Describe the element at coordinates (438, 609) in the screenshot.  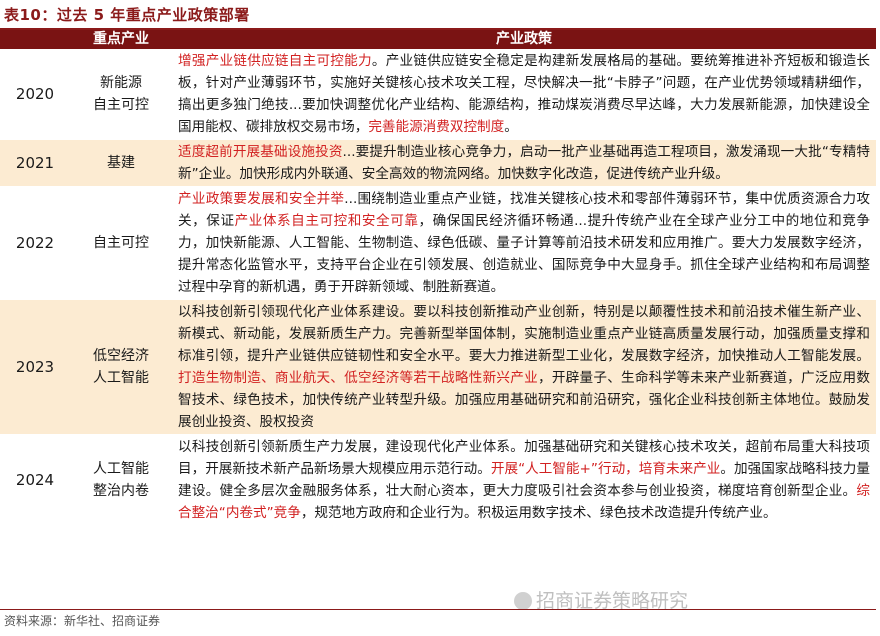
I see `footer-divider` at that location.